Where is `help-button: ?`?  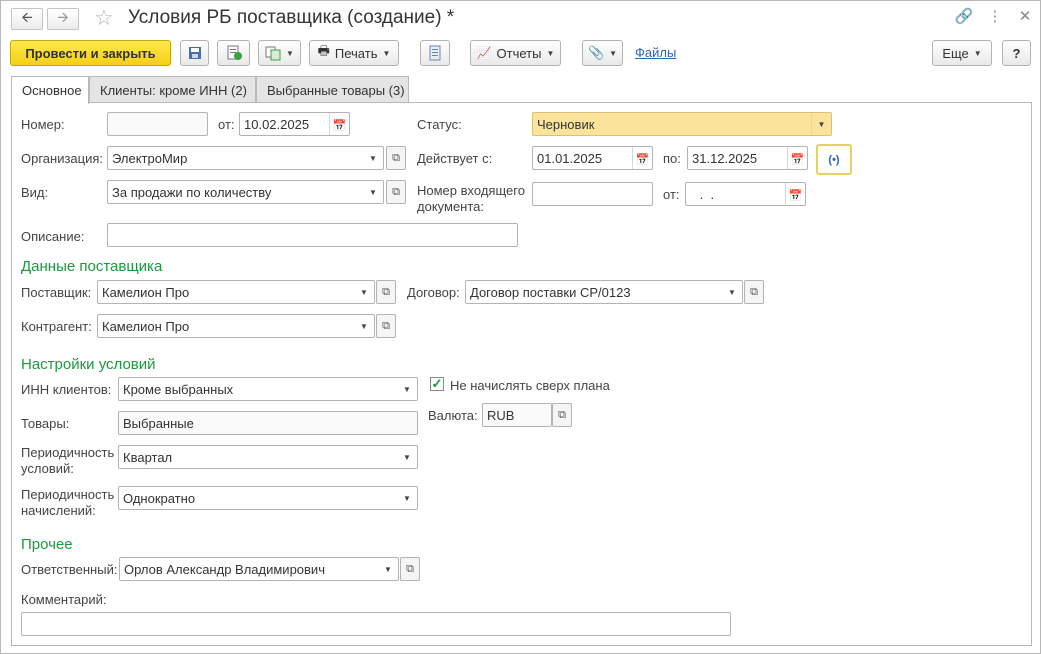
help-button: ? is located at coordinates (1016, 53).